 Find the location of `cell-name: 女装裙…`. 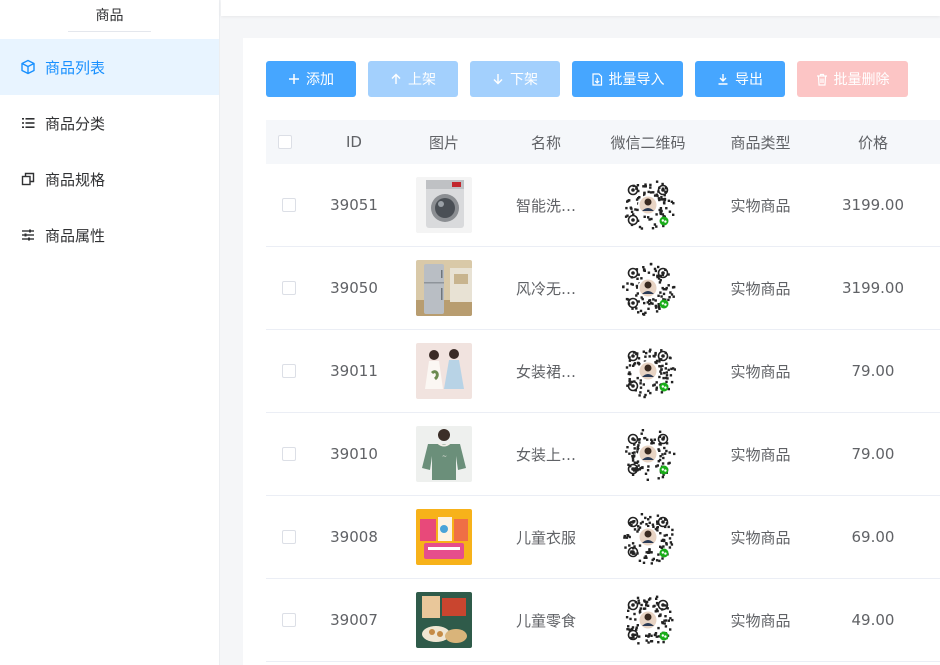

cell-name: 女装裙… is located at coordinates (545, 371).